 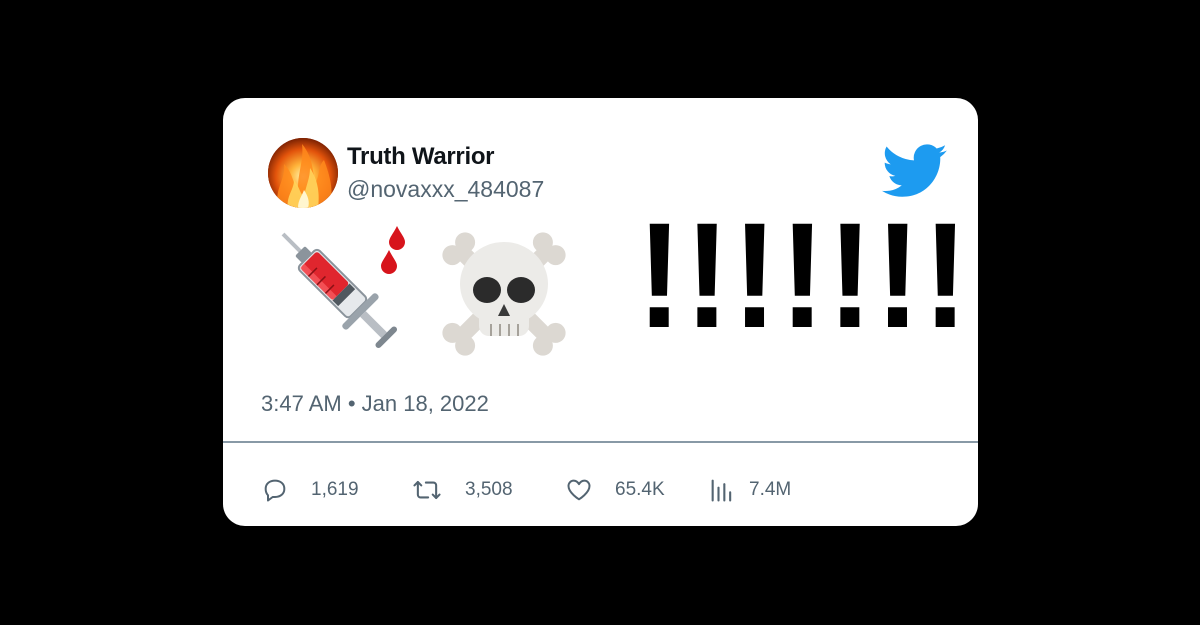 I want to click on fire-avatar-image, so click(x=303, y=173).